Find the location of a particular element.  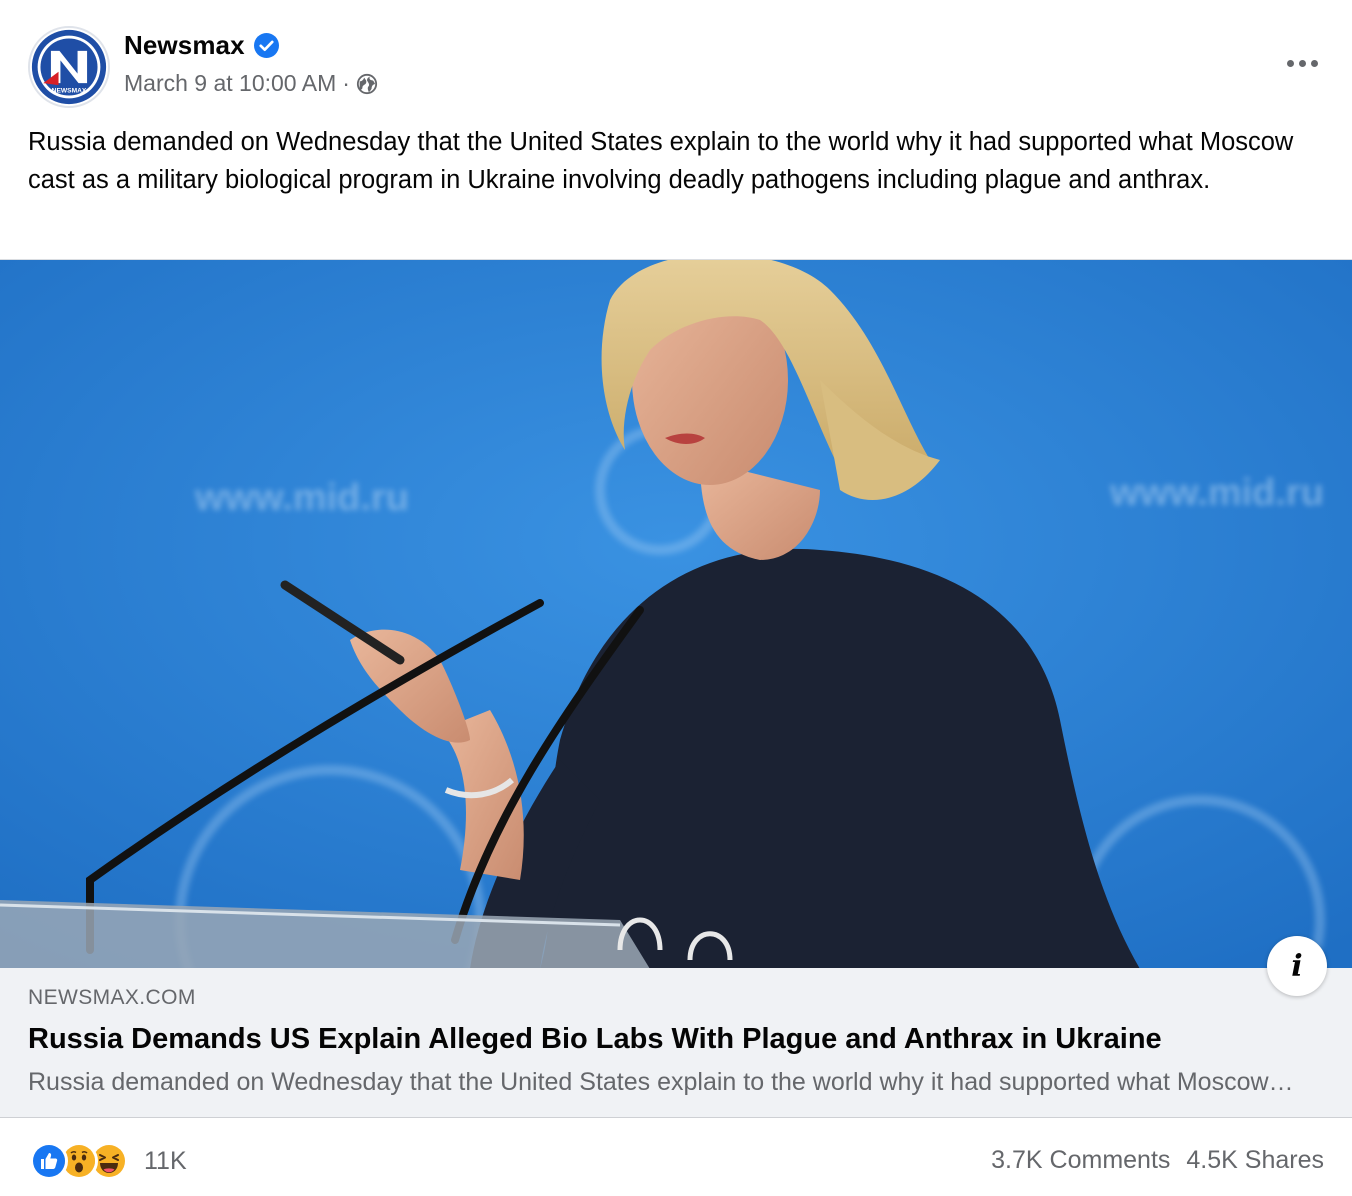

info-icon: i is located at coordinates (1297, 966).